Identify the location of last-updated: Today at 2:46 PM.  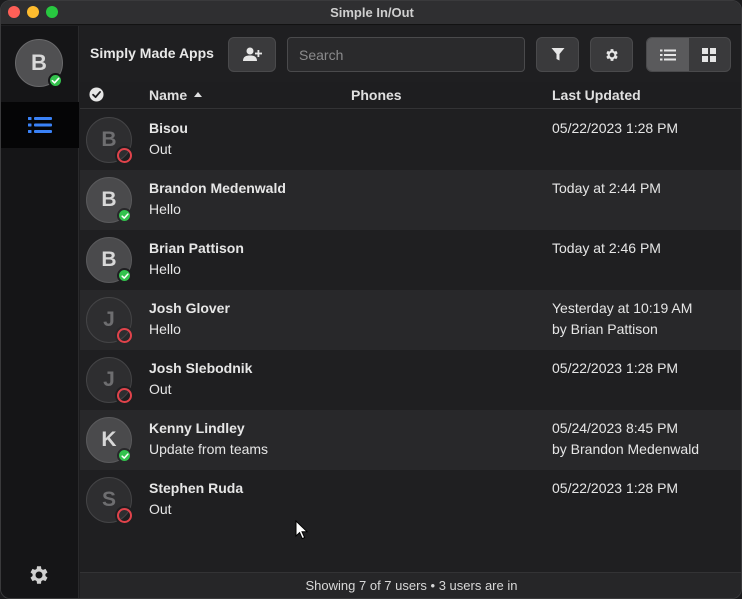
(606, 248).